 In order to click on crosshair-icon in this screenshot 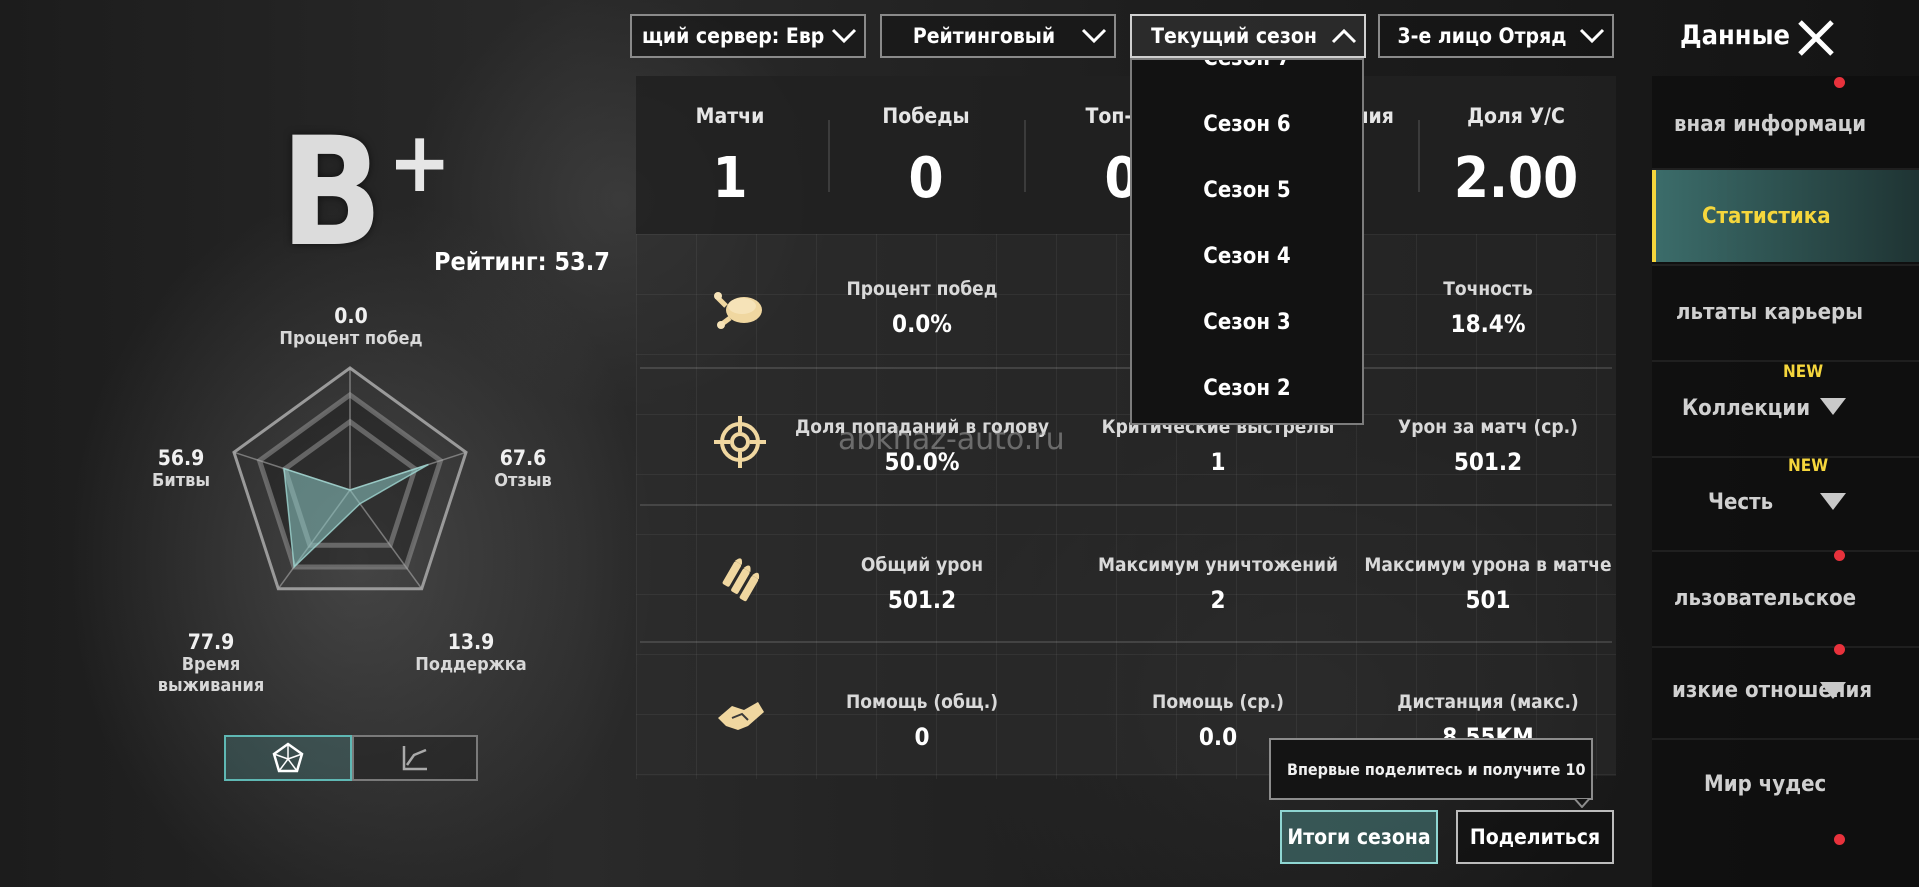, I will do `click(740, 442)`.